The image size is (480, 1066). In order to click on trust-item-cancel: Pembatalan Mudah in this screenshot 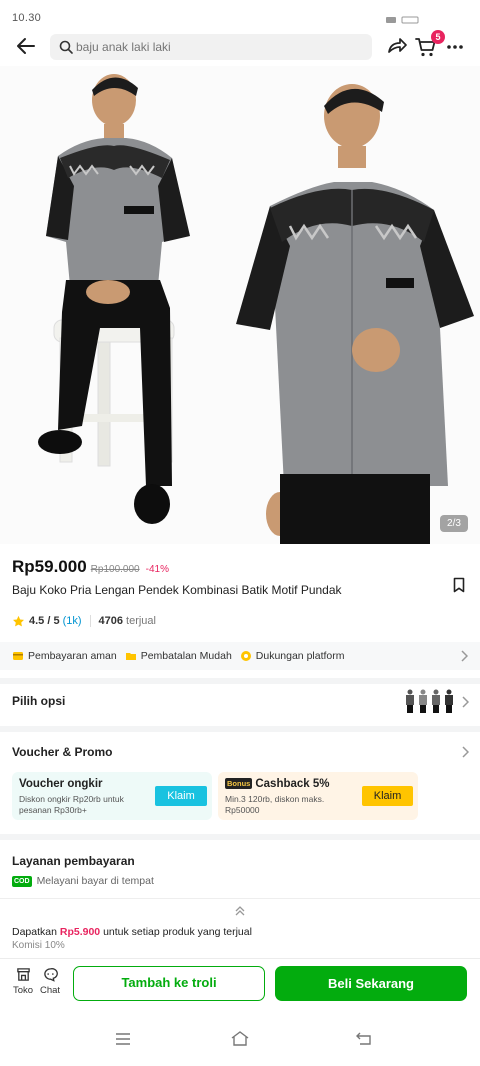, I will do `click(178, 656)`.